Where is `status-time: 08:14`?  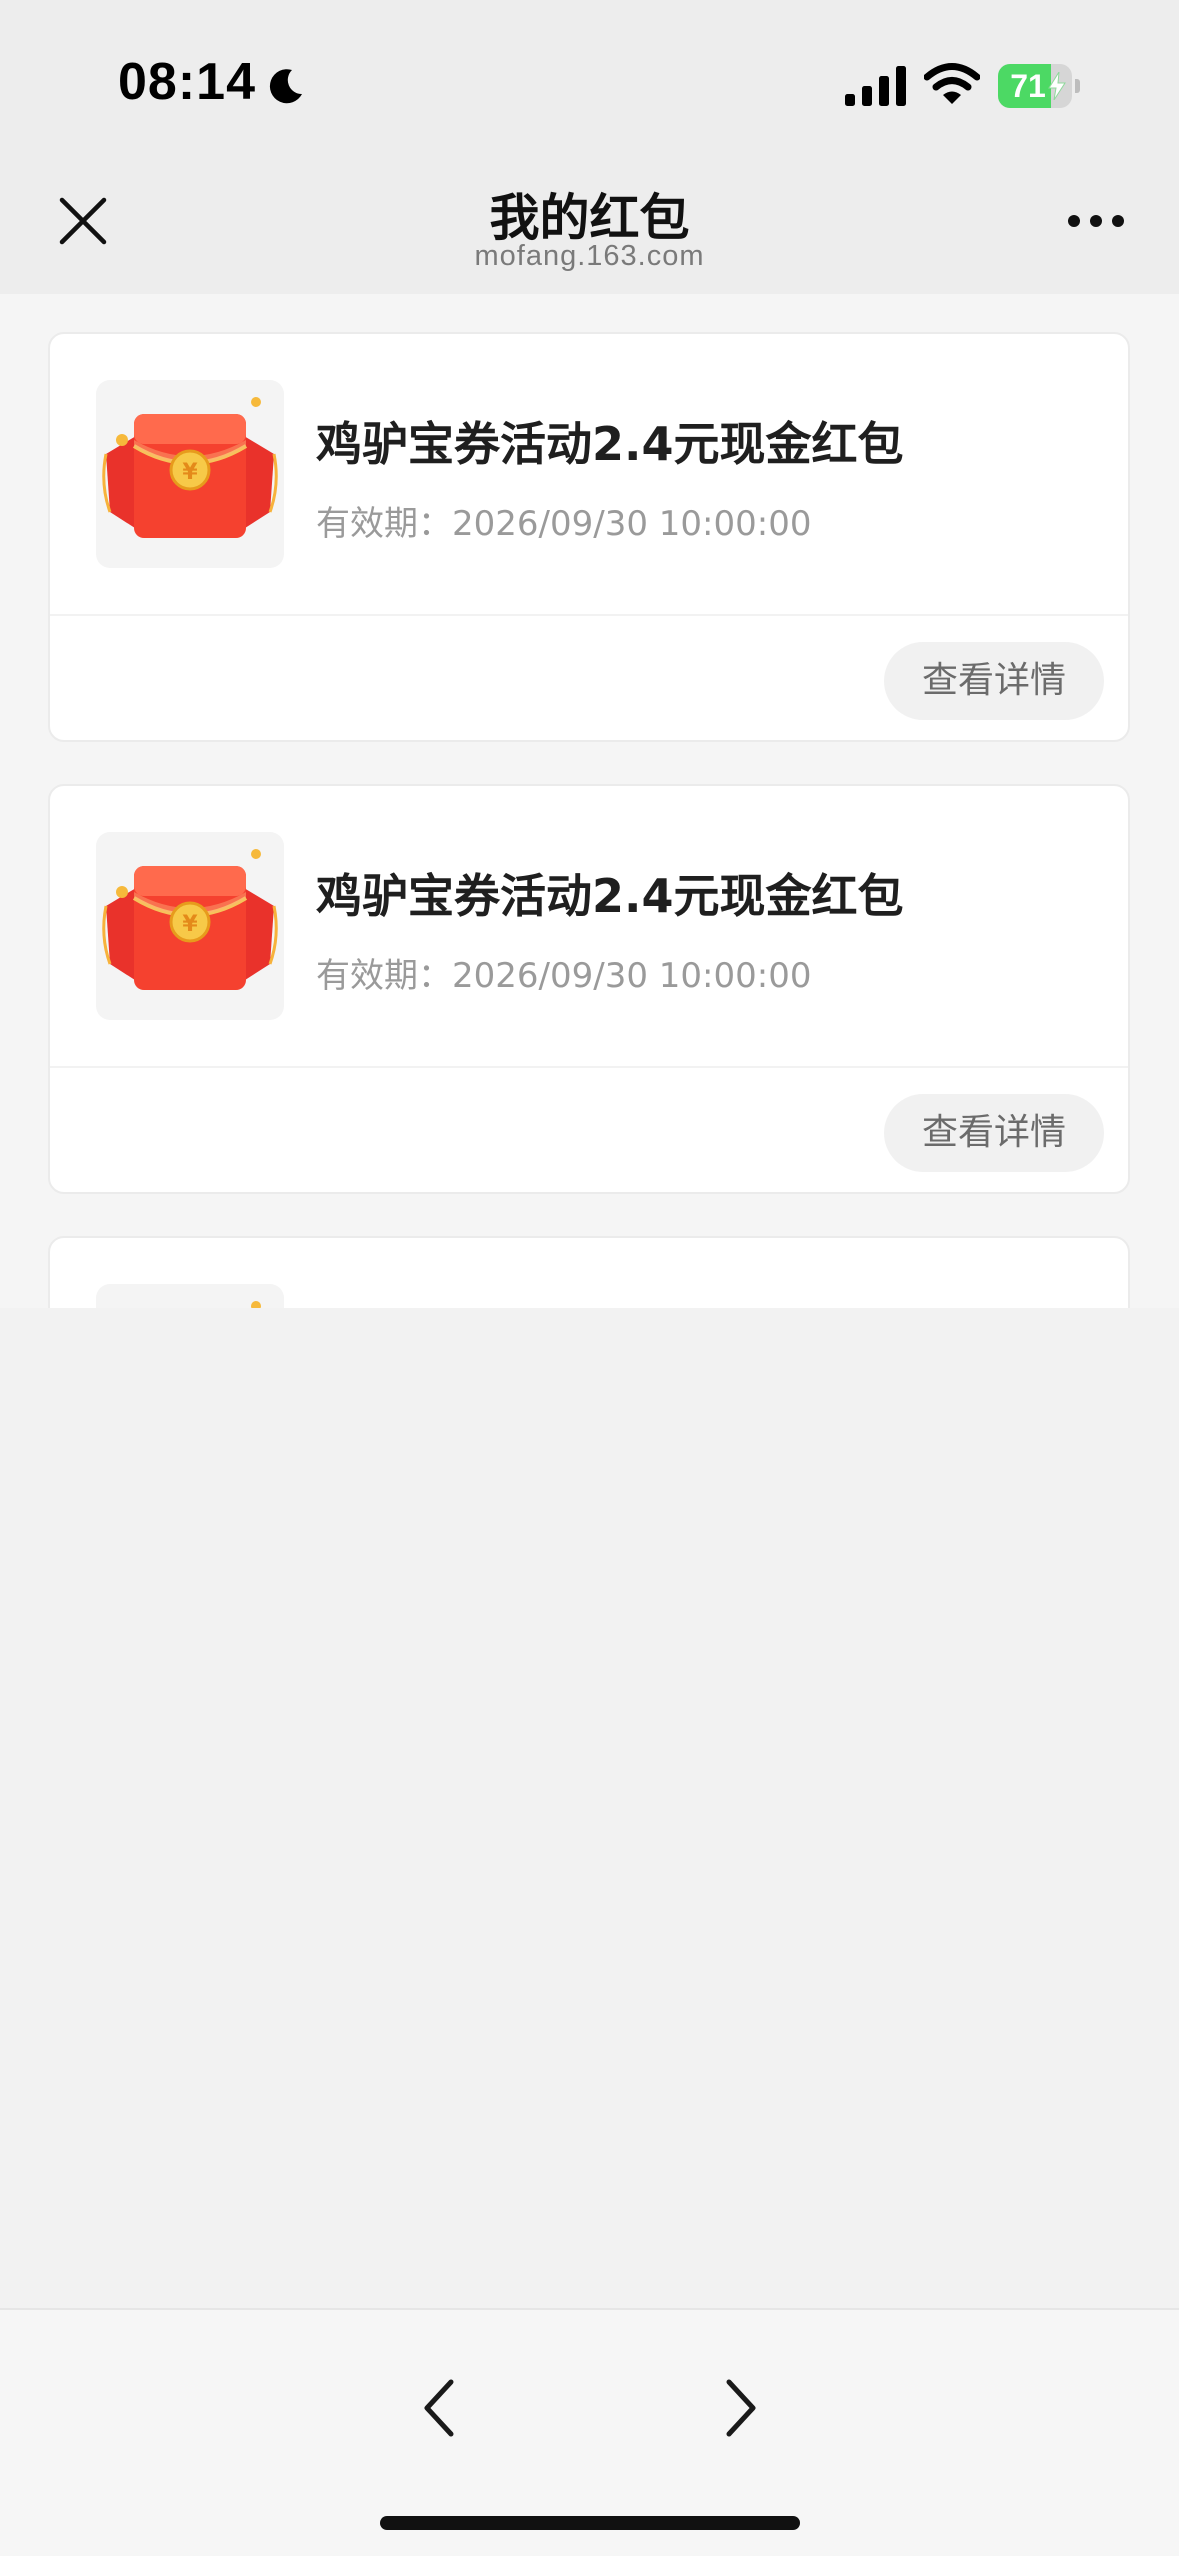
status-time: 08:14 is located at coordinates (187, 82).